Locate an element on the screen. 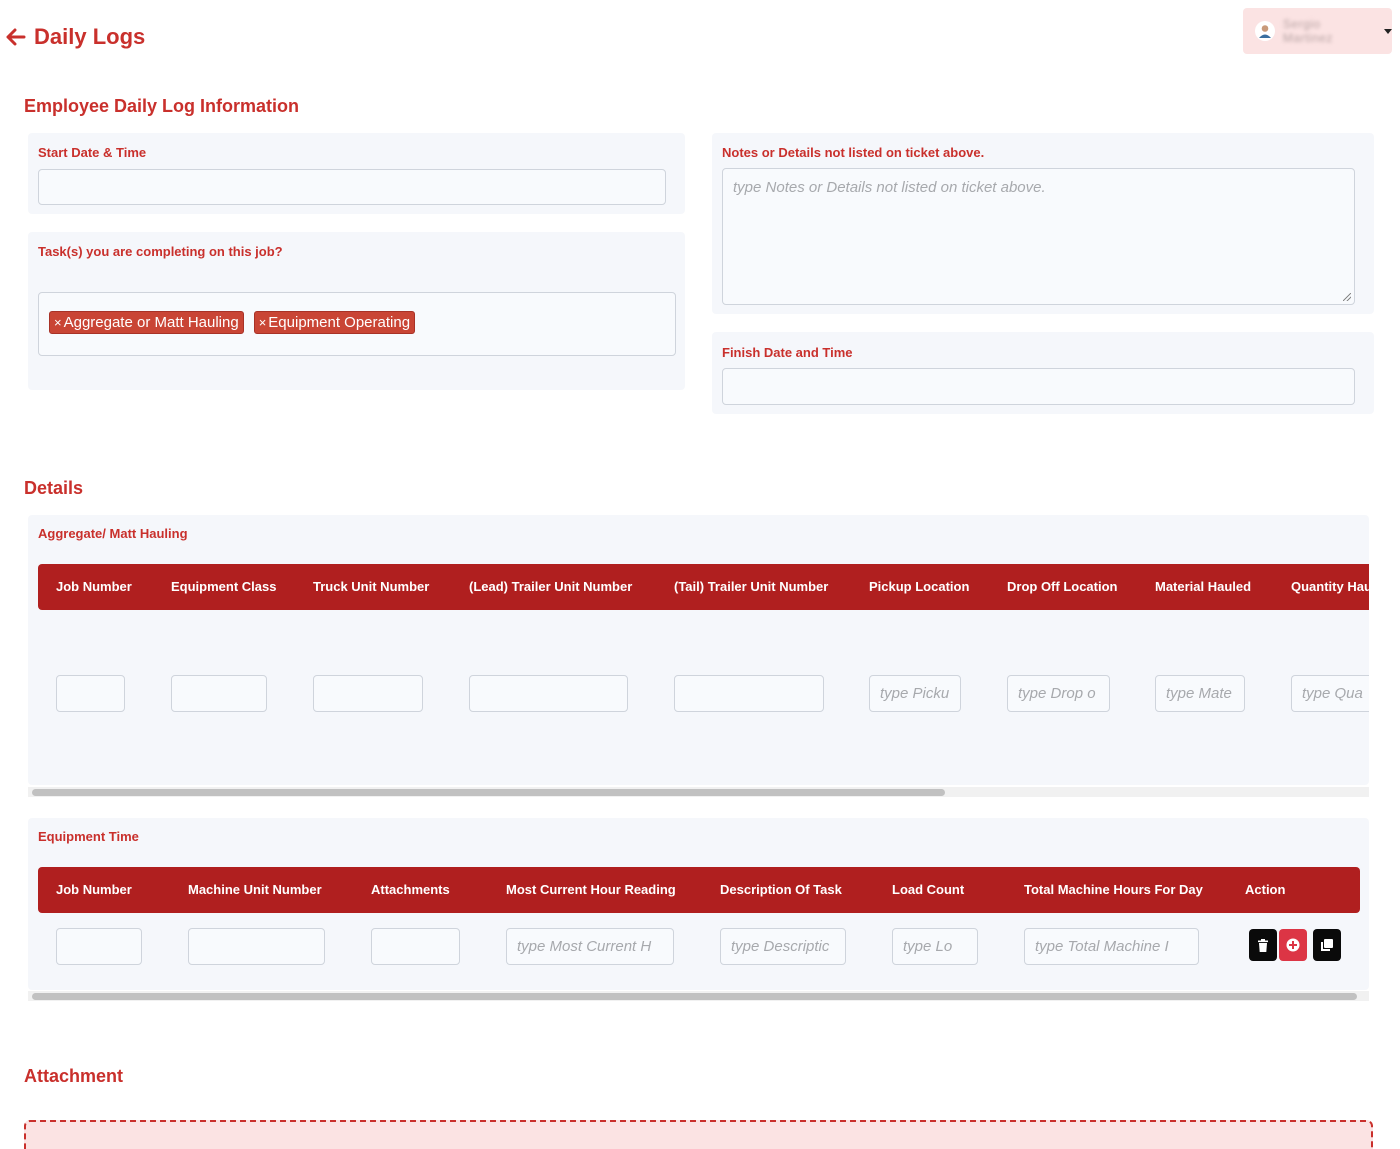  hauling-tail-trailer-input is located at coordinates (749, 693).